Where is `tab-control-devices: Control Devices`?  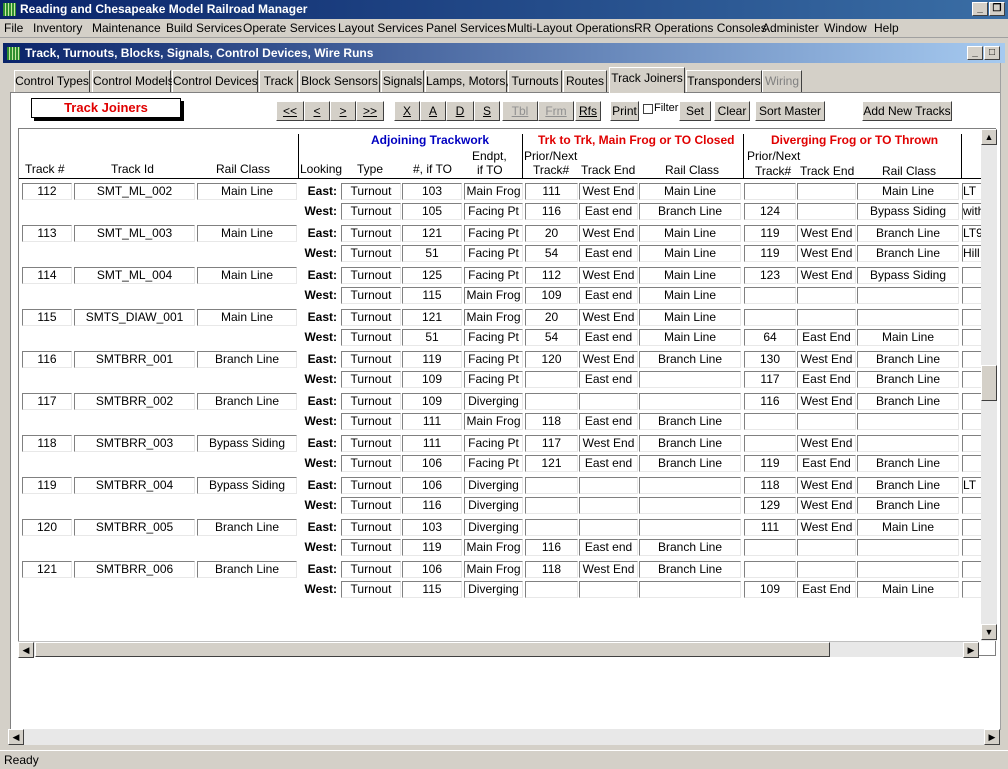
tab-control-devices: Control Devices is located at coordinates (215, 81).